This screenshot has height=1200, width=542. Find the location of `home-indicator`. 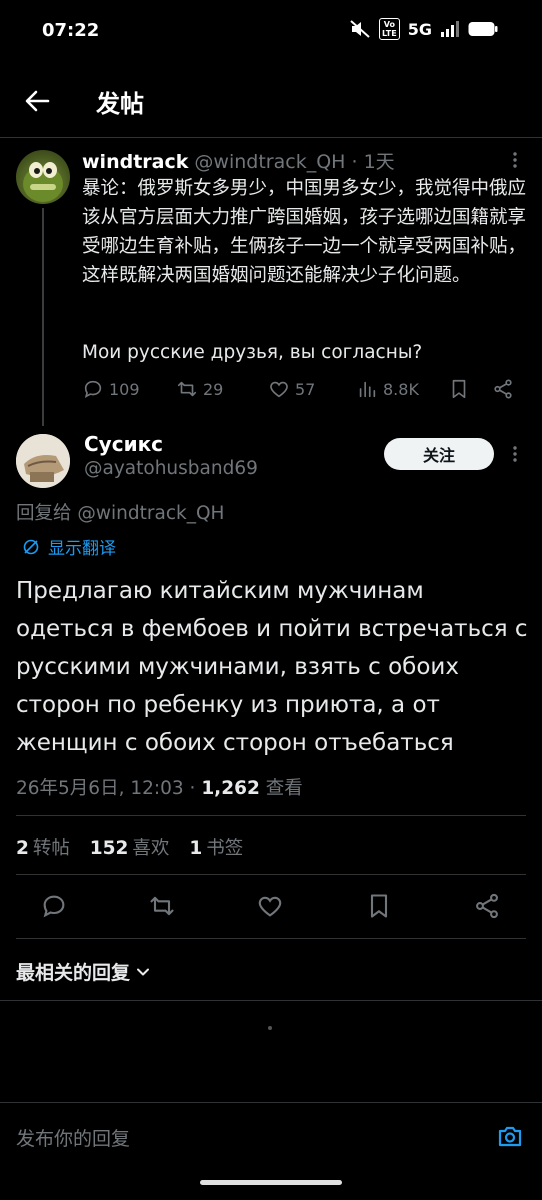

home-indicator is located at coordinates (271, 1182).